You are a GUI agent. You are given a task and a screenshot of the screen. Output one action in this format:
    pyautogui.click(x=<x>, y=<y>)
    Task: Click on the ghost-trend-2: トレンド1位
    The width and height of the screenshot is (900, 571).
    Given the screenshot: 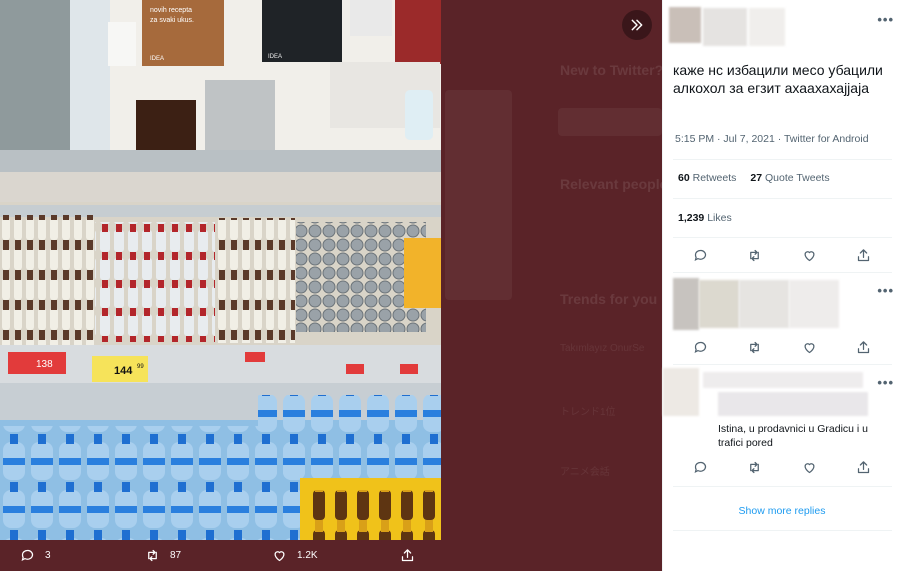 What is the action you would take?
    pyautogui.click(x=588, y=412)
    